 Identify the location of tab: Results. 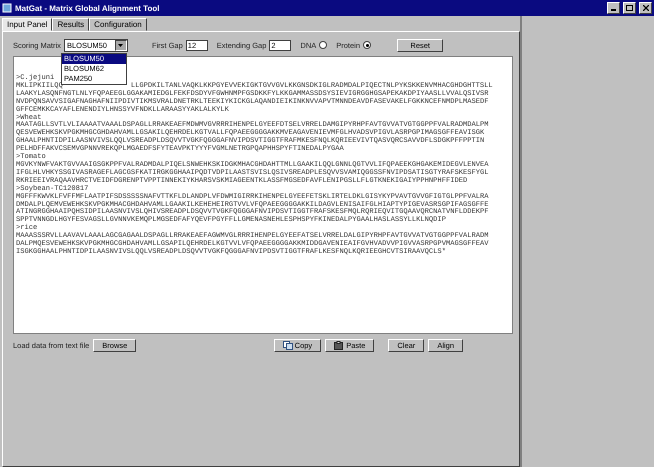
(71, 24).